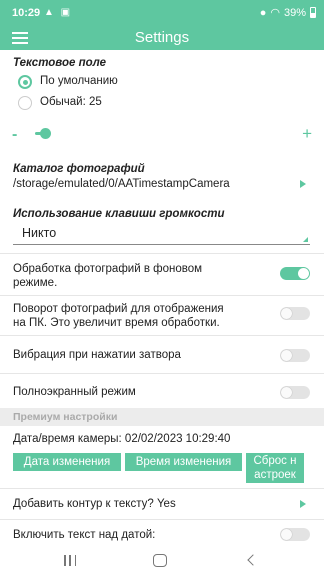  I want to click on status-bar: 10:29 ▲ ▣ ● ◠ 39%, so click(162, 13).